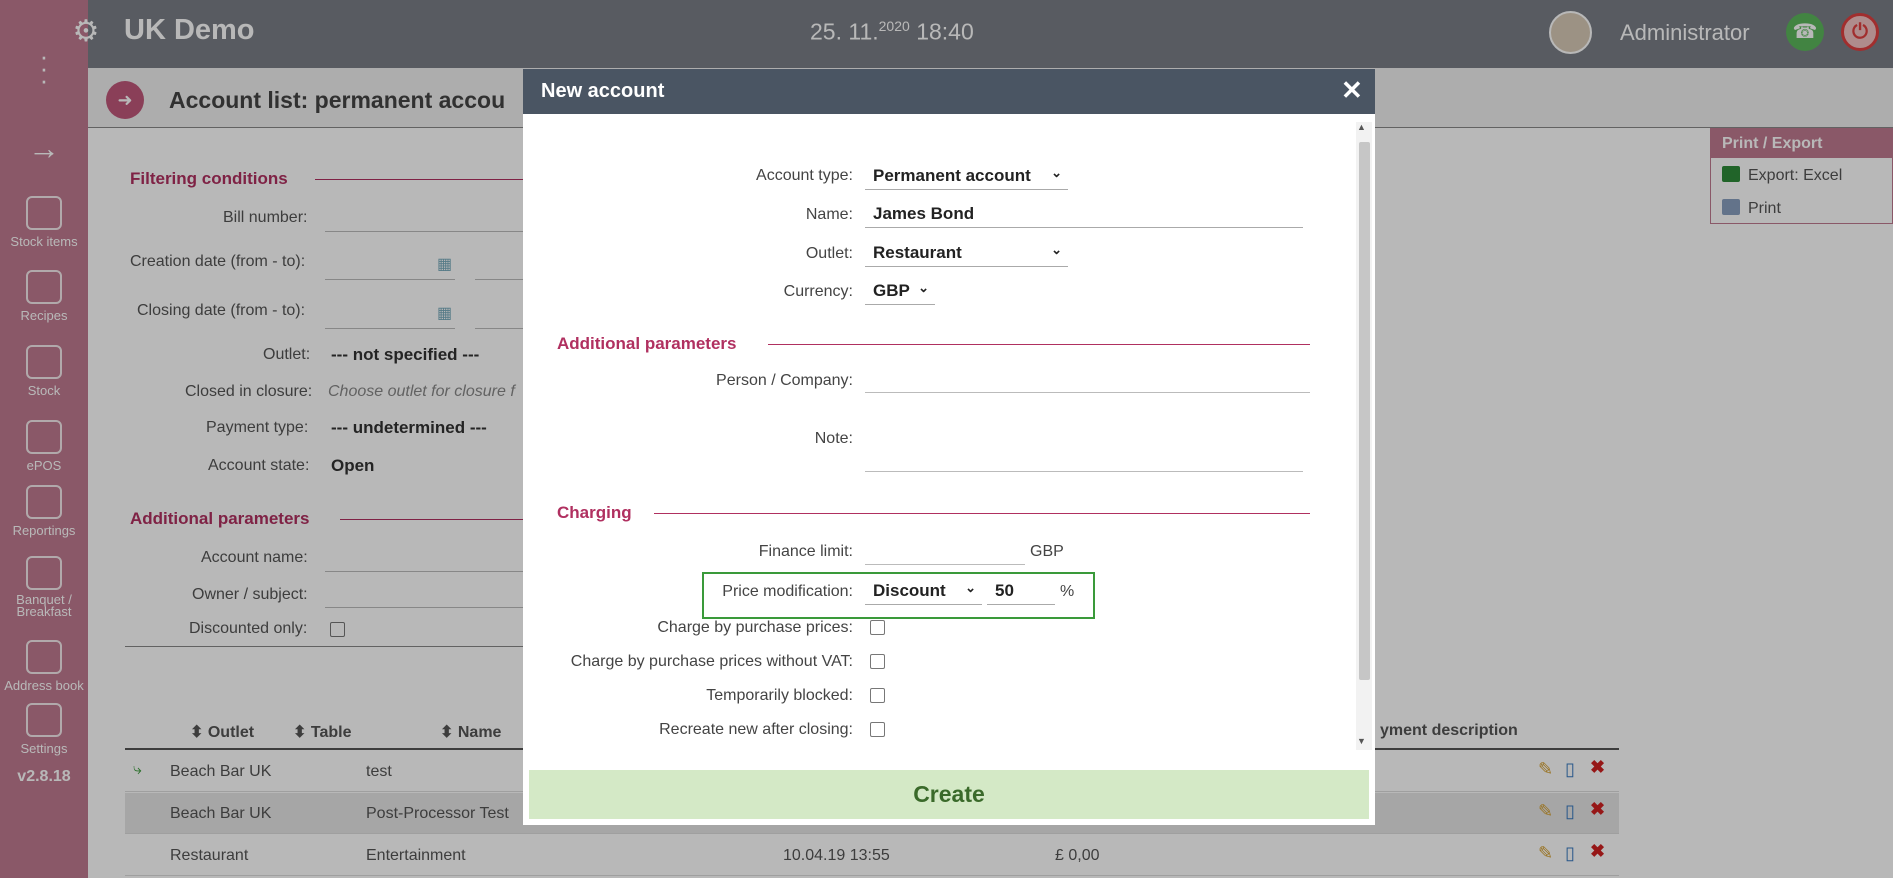  I want to click on finance-limit-input, so click(945, 564).